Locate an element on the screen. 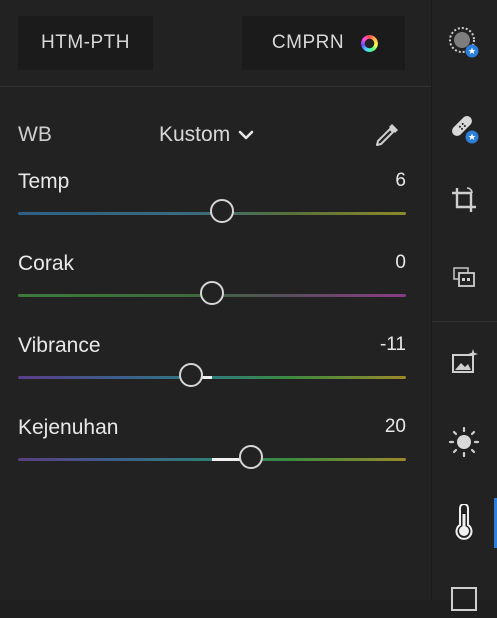  thermometer-icon is located at coordinates (464, 522).